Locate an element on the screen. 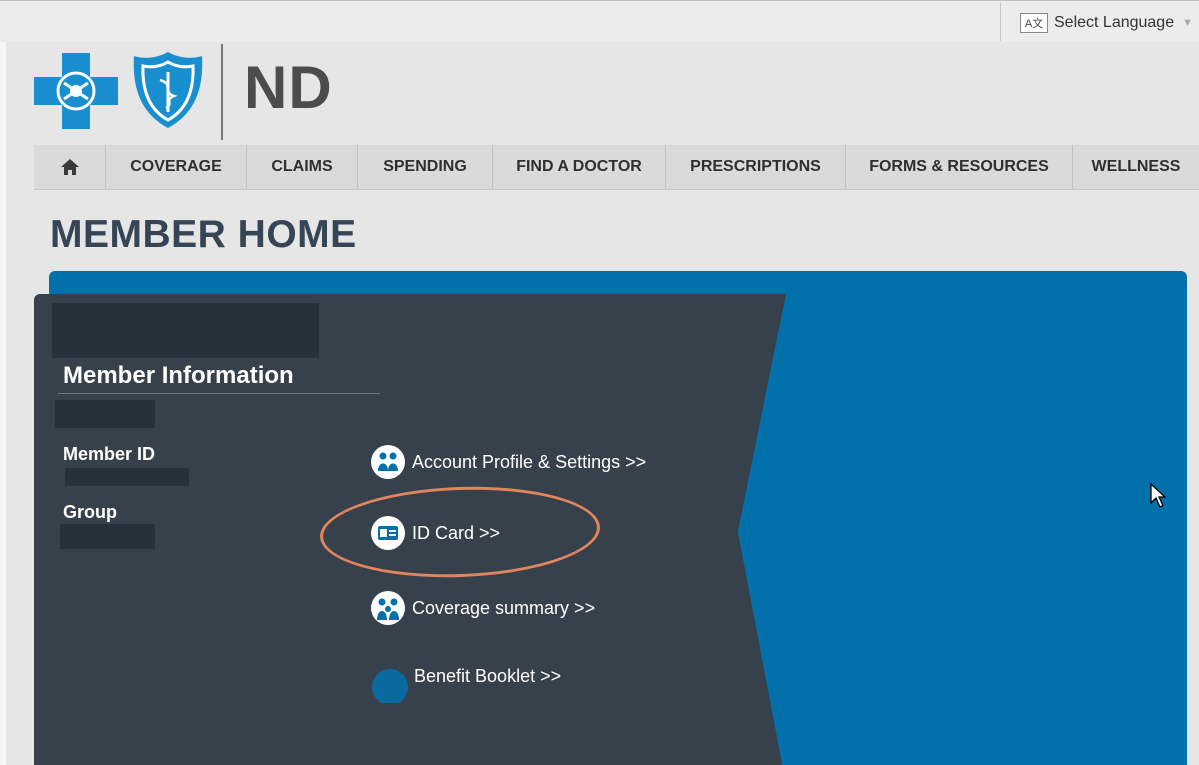 This screenshot has height=765, width=1199. nav-forms-resources: FORMS & RESOURCES is located at coordinates (959, 167).